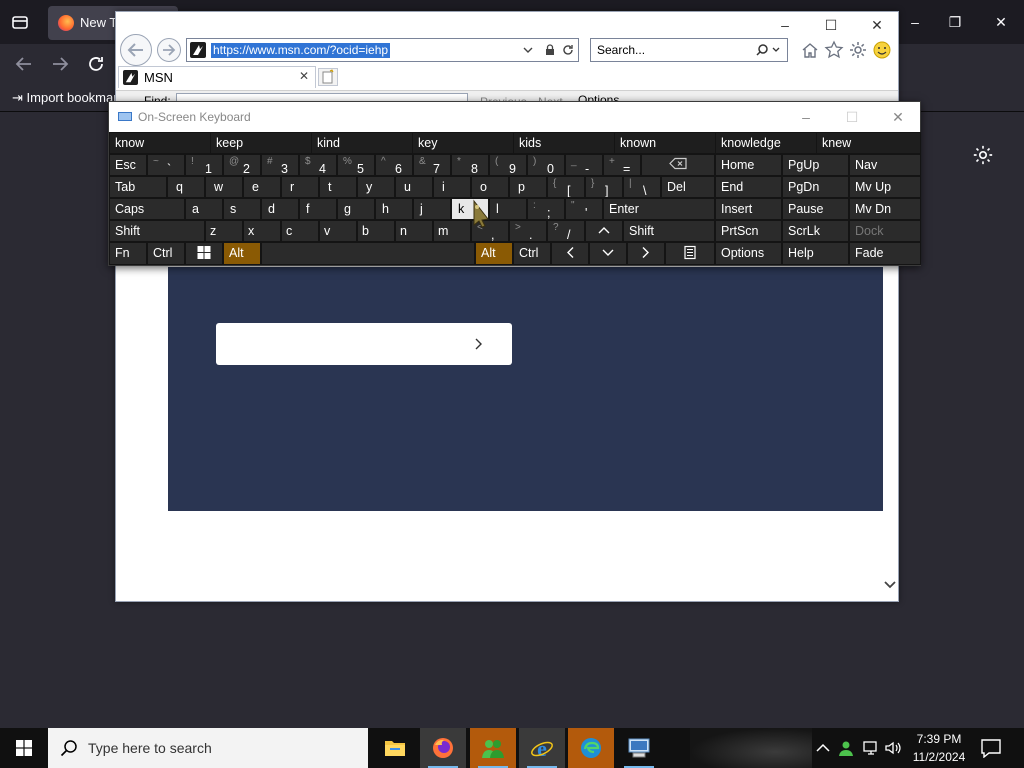 The image size is (1024, 768). What do you see at coordinates (452, 187) in the screenshot?
I see `key-i: i` at bounding box center [452, 187].